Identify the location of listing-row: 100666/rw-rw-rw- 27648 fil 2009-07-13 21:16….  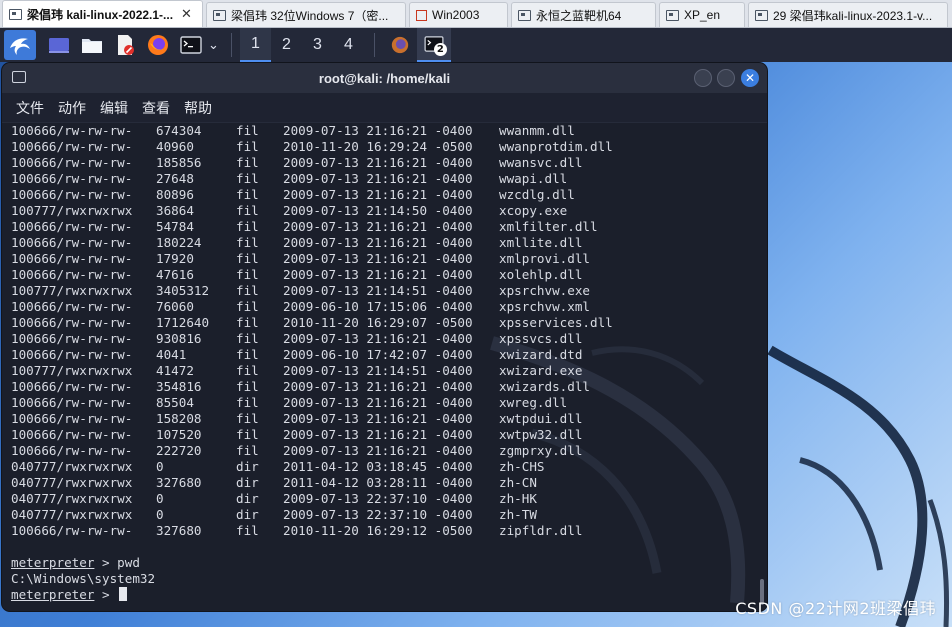
(389, 179).